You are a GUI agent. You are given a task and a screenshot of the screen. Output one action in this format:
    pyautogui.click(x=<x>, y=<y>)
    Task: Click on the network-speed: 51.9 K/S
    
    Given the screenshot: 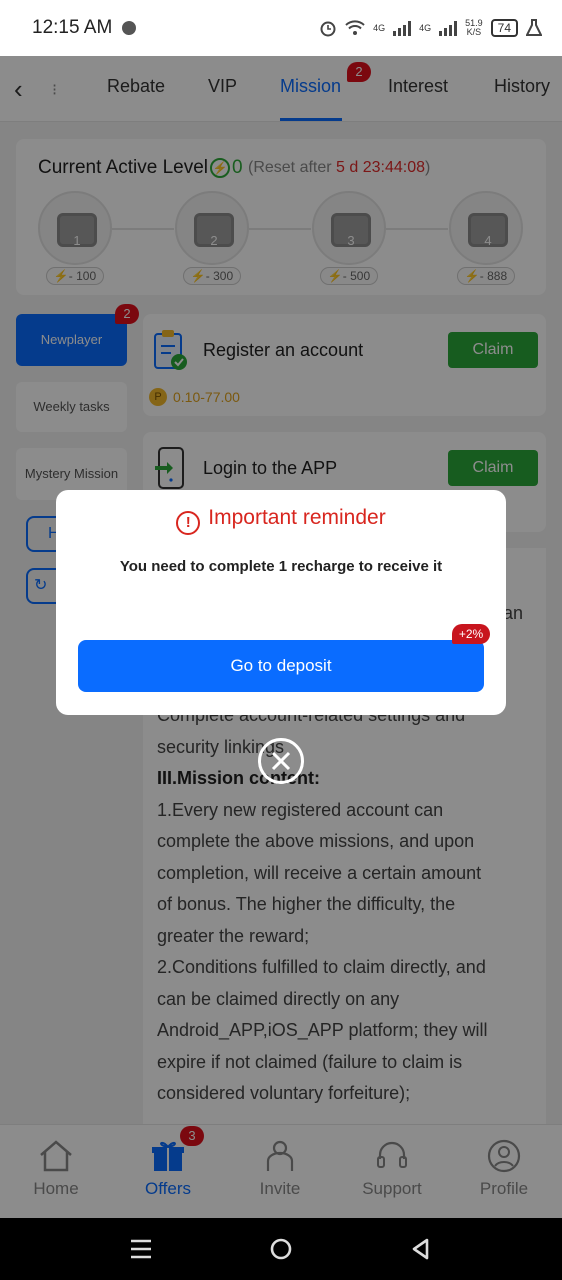 What is the action you would take?
    pyautogui.click(x=474, y=28)
    